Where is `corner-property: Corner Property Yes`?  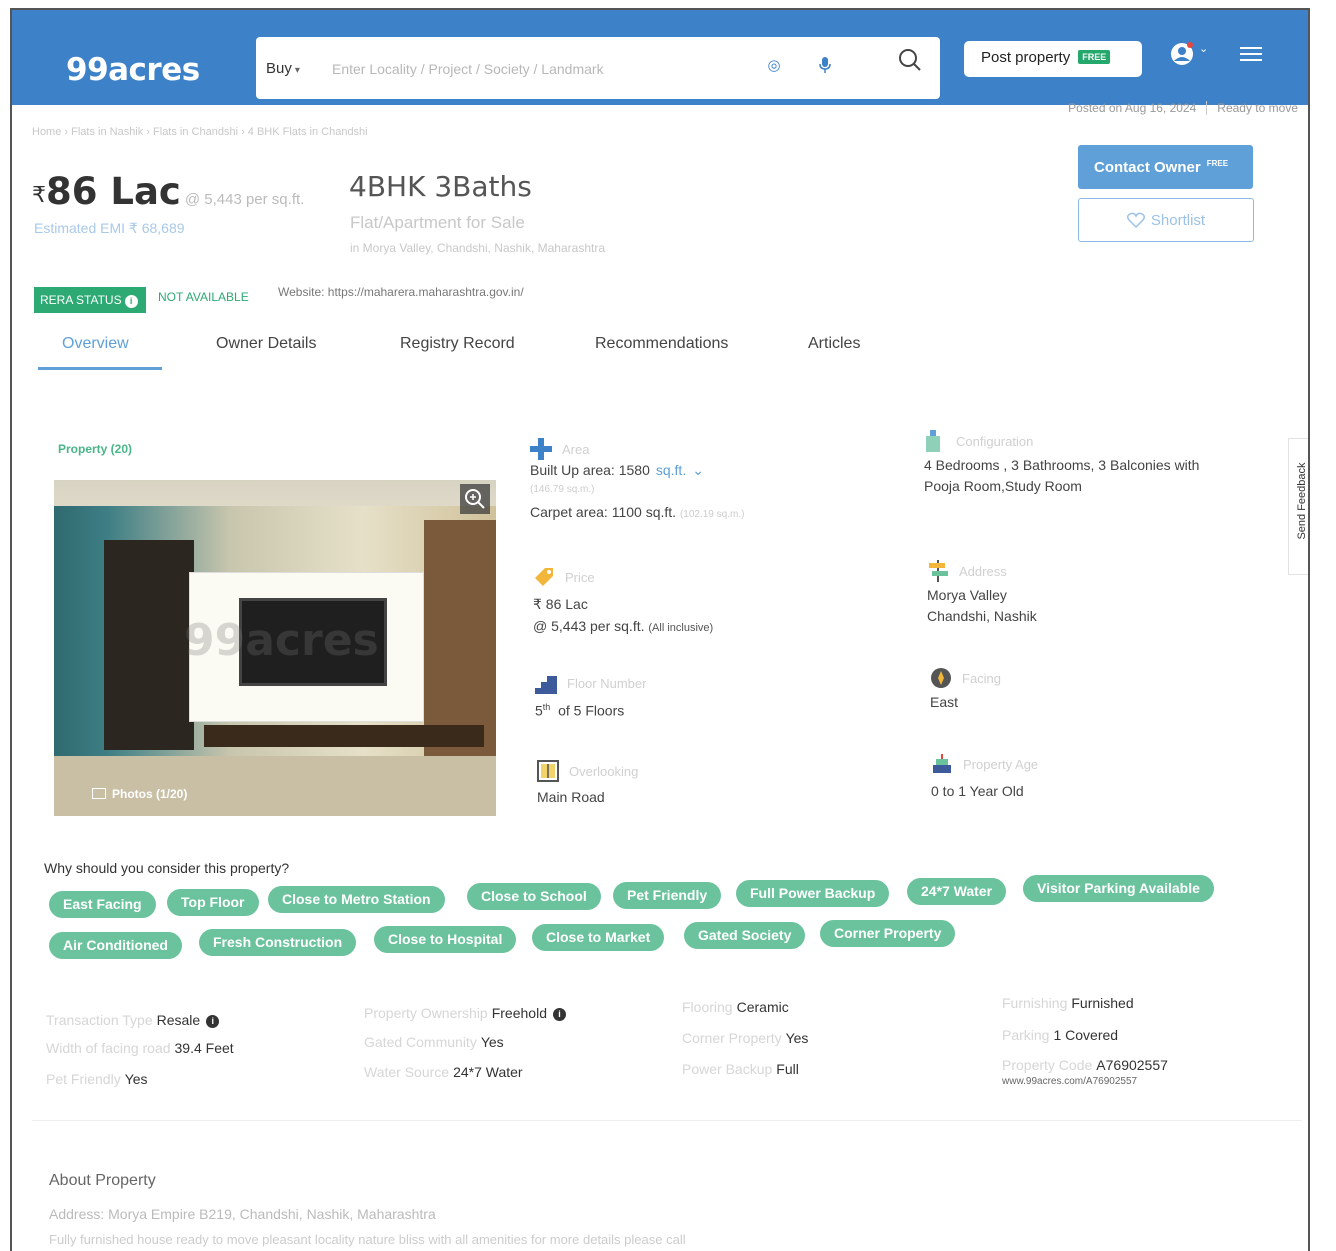
corner-property: Corner Property Yes is located at coordinates (745, 1038).